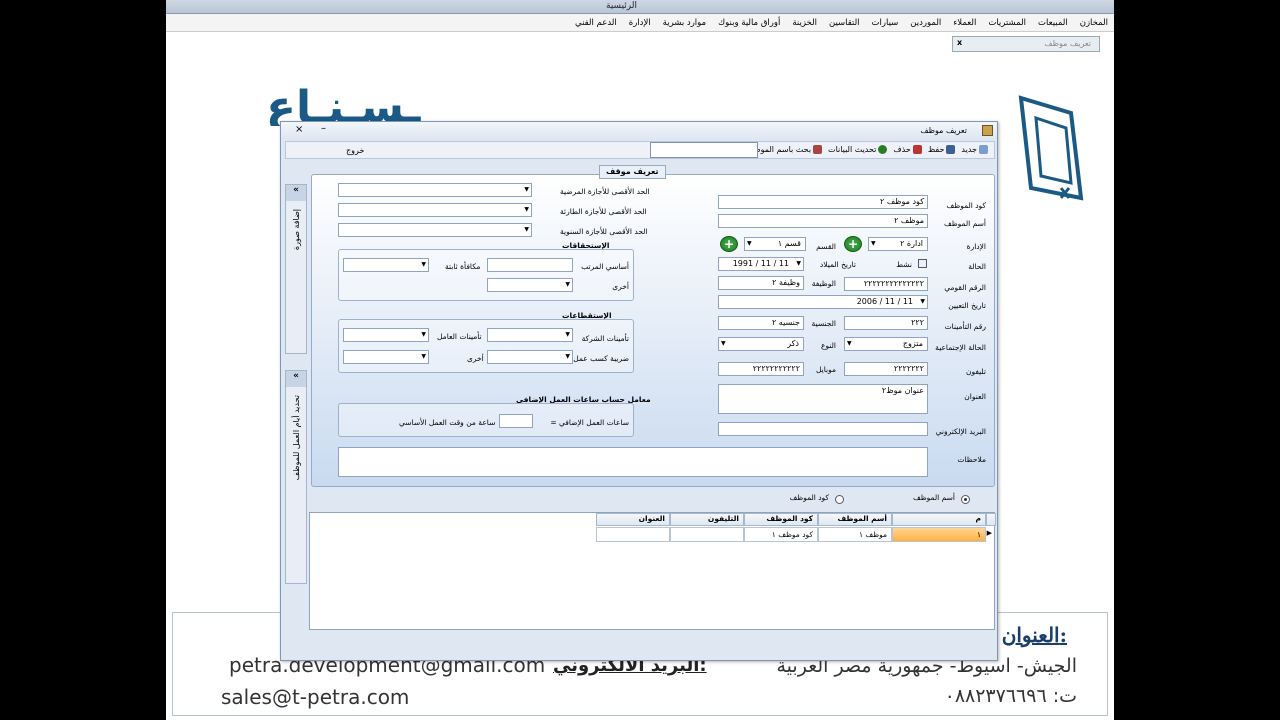  Describe the element at coordinates (823, 302) in the screenshot. I see `hire-date-picker: ▼ 11 / 11 / 2006` at that location.